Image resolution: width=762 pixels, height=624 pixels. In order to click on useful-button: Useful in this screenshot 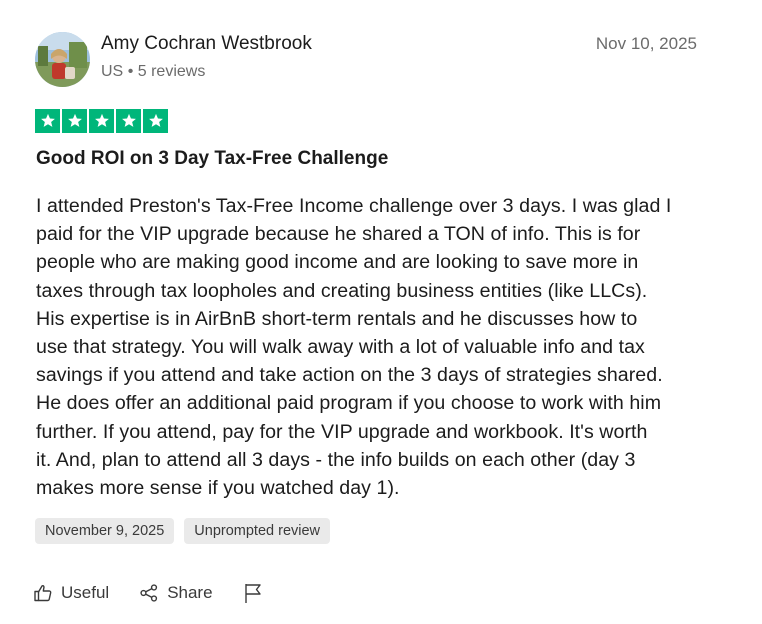, I will do `click(71, 593)`.